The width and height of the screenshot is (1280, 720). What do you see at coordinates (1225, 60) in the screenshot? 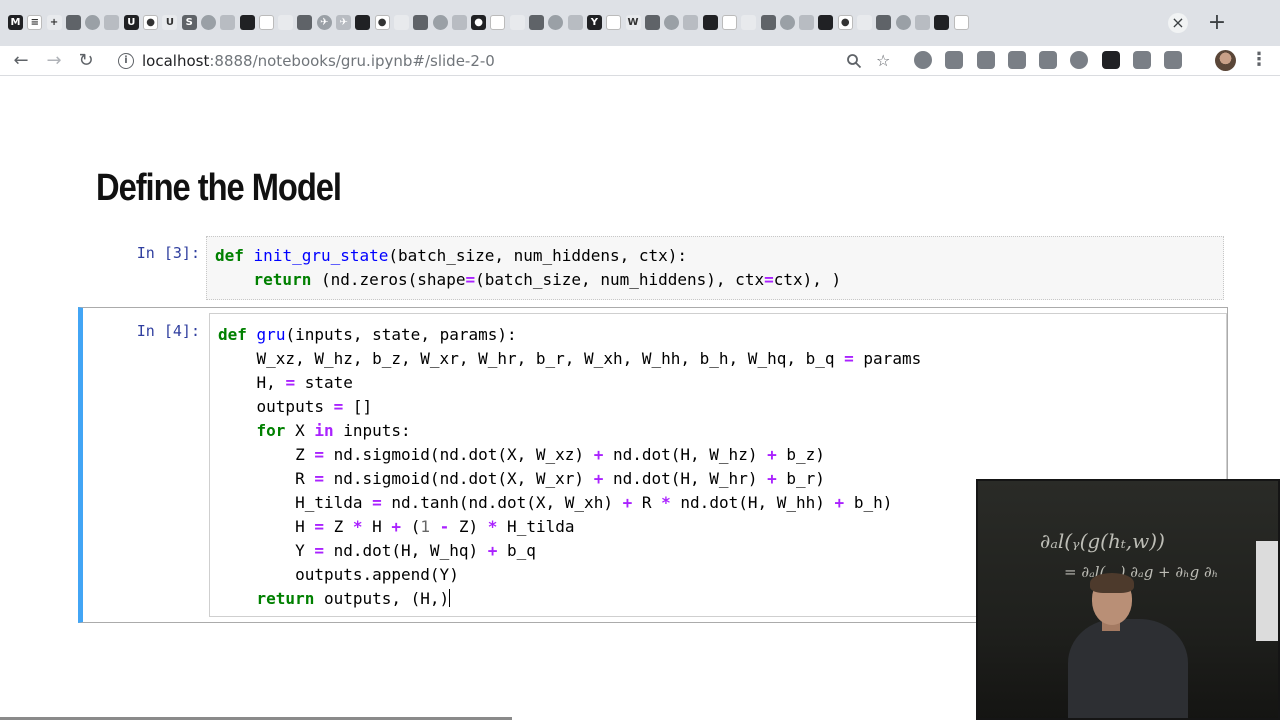
I see `profile-avatar` at bounding box center [1225, 60].